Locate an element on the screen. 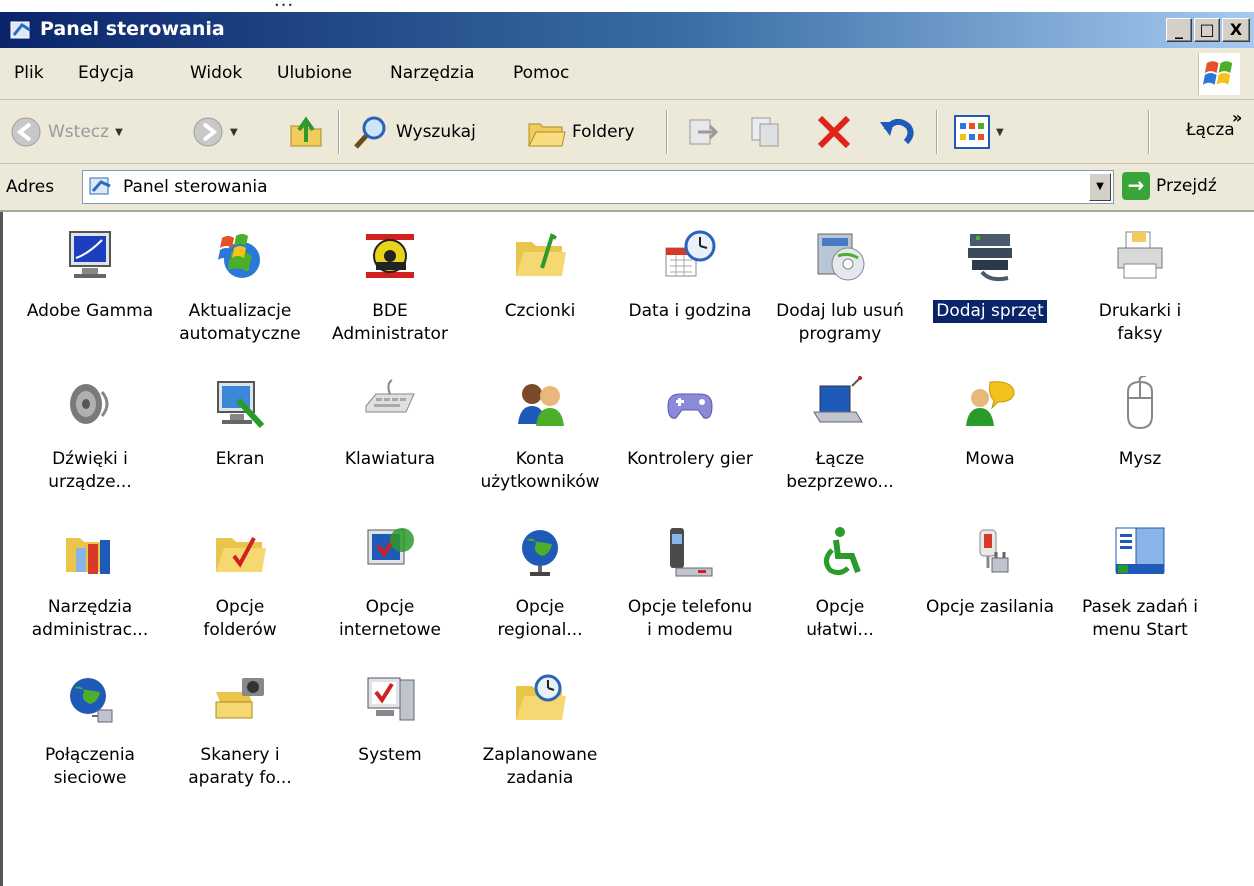 The height and width of the screenshot is (886, 1254). back-button: Wstecz ▼ is located at coordinates (66, 132).